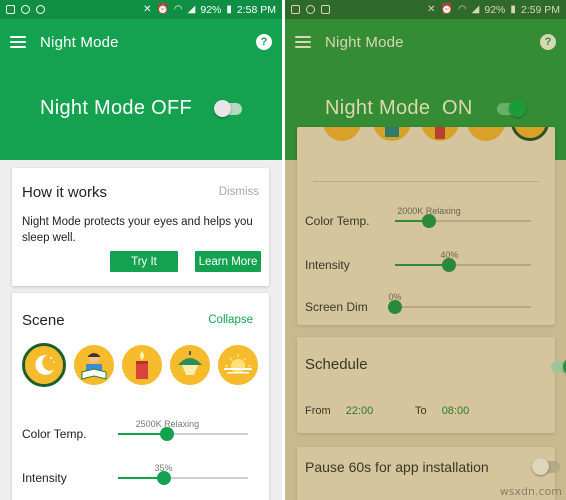  I want to click on from-time: From 22:00, so click(339, 411).